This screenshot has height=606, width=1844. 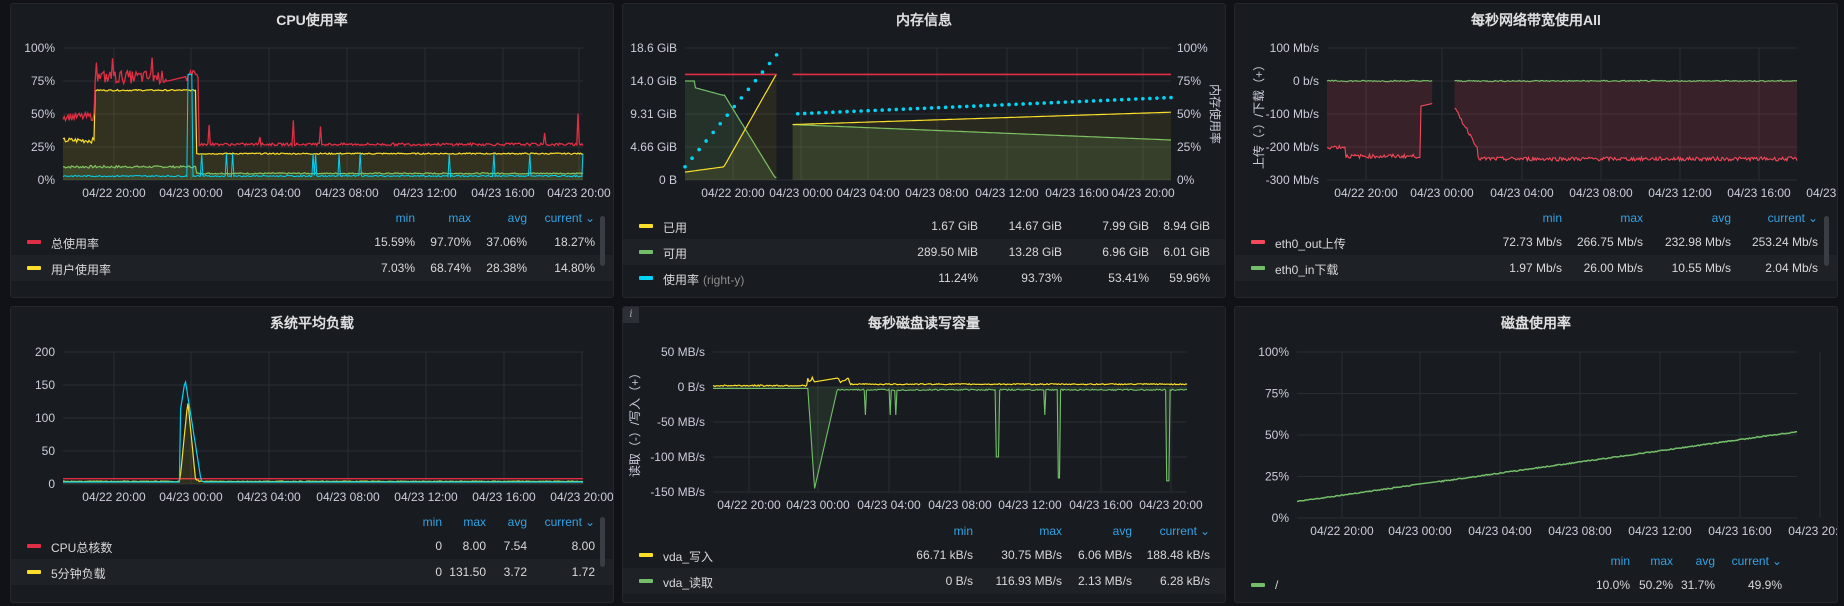 I want to click on legend-row: CPU总核数 0 8.00 7.54 8.00, so click(x=312, y=546).